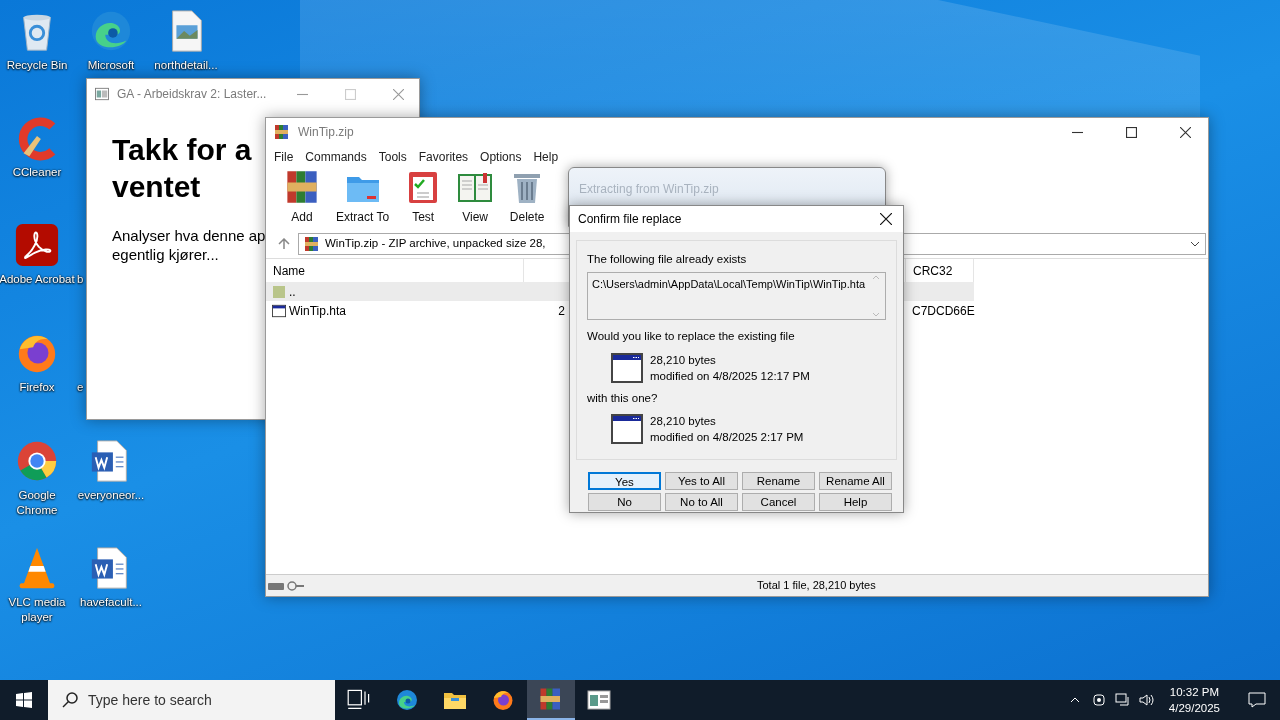 This screenshot has width=1280, height=720. I want to click on file-modified: modified on 4/8/2025 2:17 PM, so click(727, 437).